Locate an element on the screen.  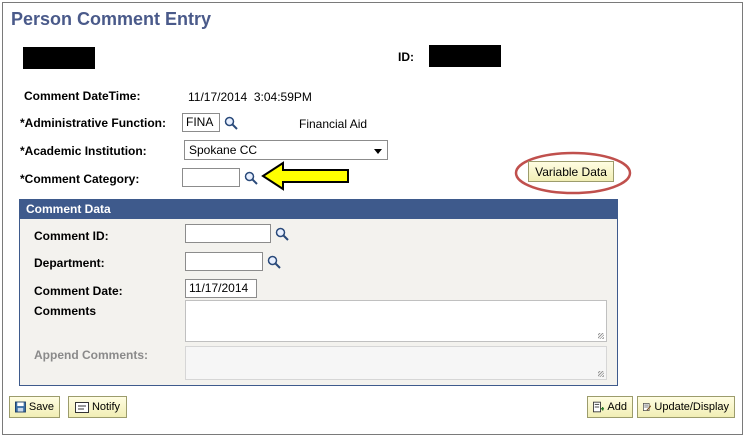
comment-id-input is located at coordinates (228, 233).